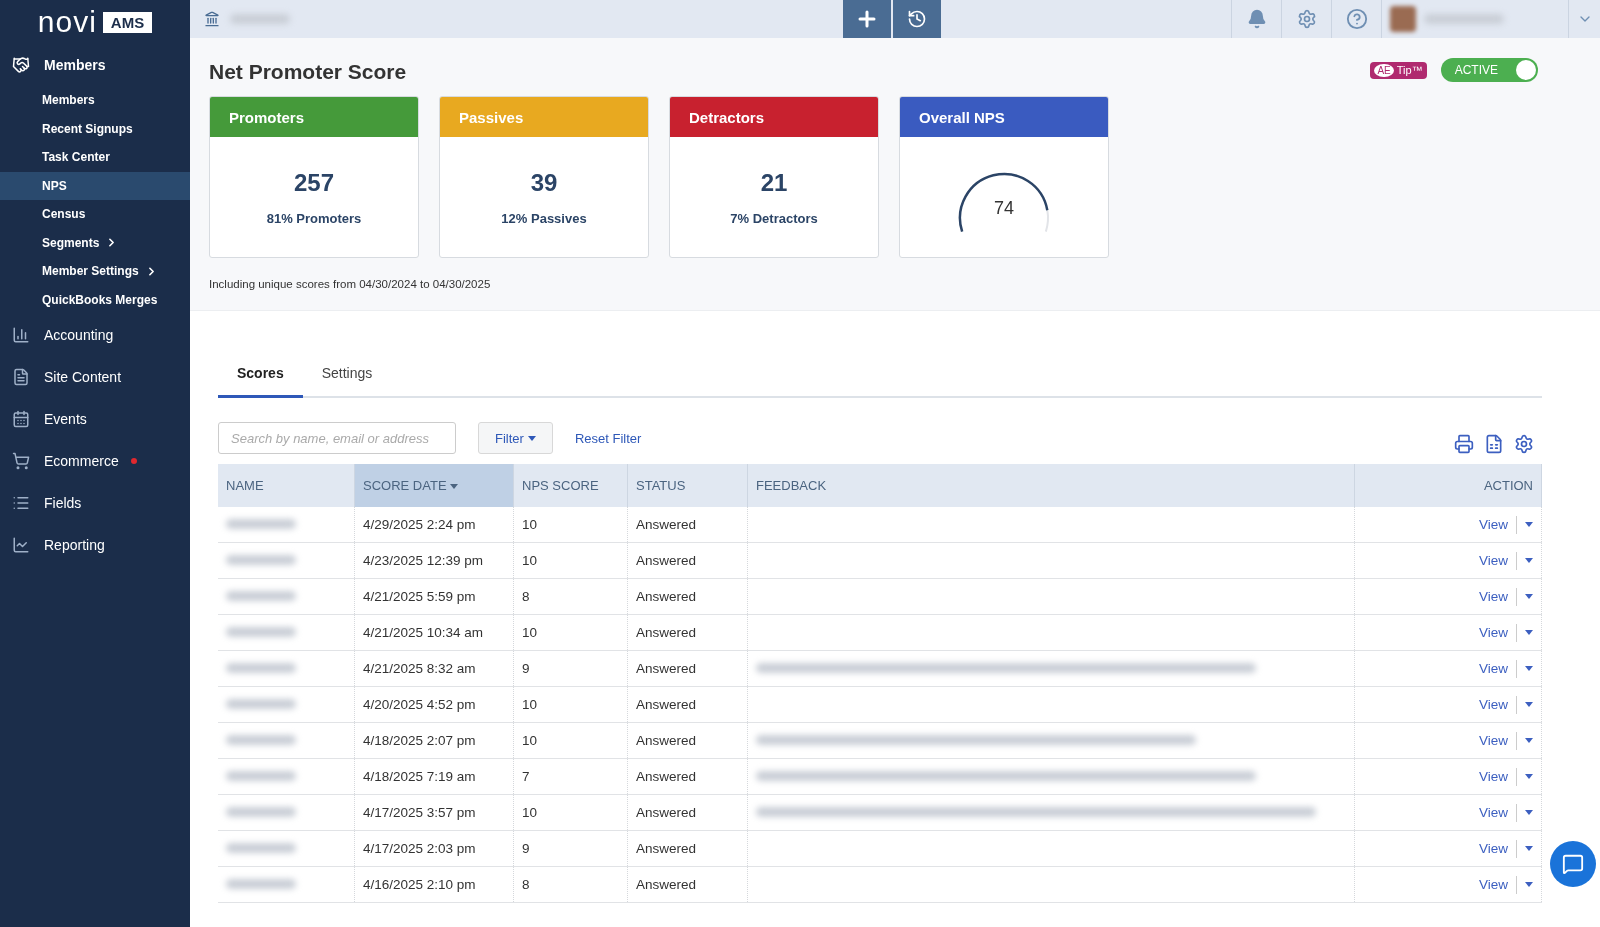 Image resolution: width=1600 pixels, height=927 pixels. What do you see at coordinates (1448, 485) in the screenshot?
I see `column-header: ACTION` at bounding box center [1448, 485].